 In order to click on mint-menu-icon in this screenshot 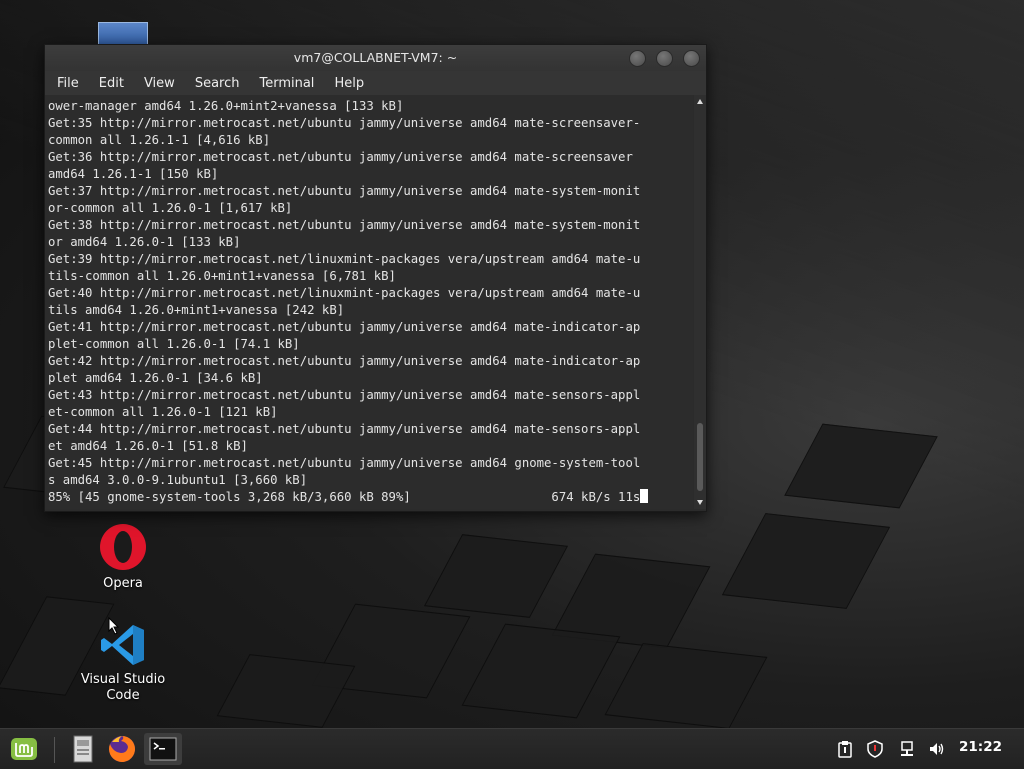, I will do `click(24, 749)`.